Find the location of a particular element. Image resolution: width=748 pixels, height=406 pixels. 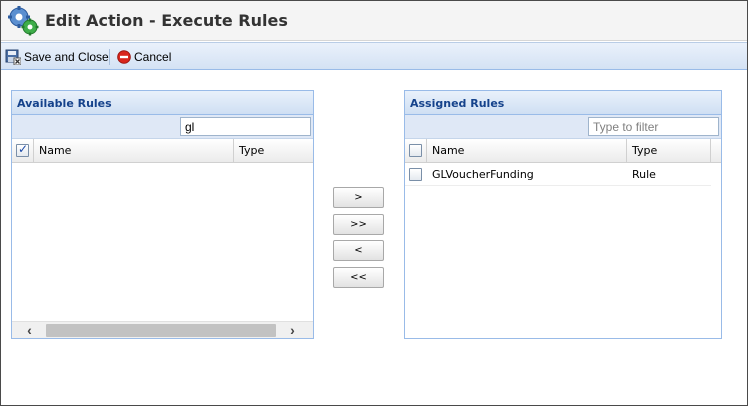

table-row: GLVoucherFunding Rule is located at coordinates (558, 175).